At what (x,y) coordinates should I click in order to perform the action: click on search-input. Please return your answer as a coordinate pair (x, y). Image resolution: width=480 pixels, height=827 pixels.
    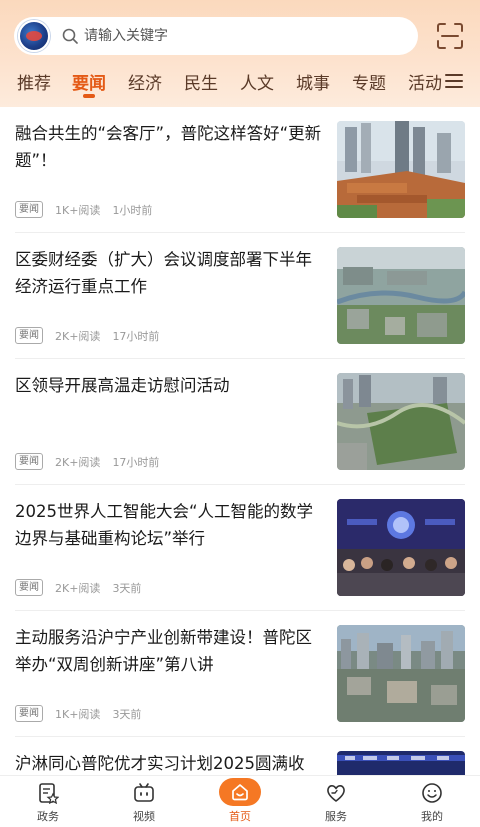
    Looking at the image, I should click on (234, 36).